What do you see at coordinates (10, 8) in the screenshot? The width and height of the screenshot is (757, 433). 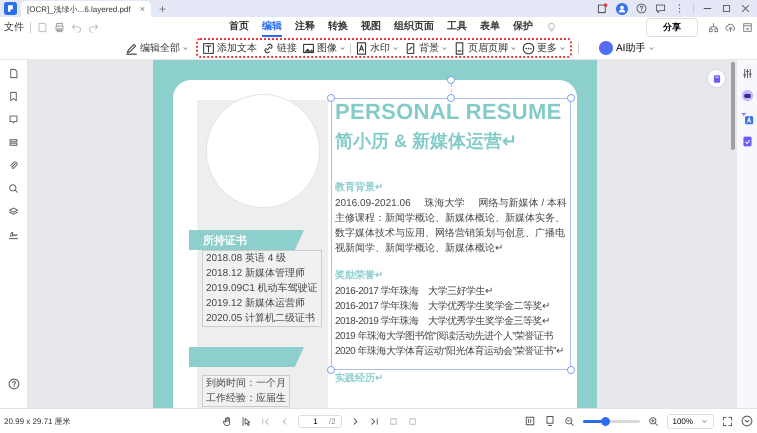 I see `app-logo` at bounding box center [10, 8].